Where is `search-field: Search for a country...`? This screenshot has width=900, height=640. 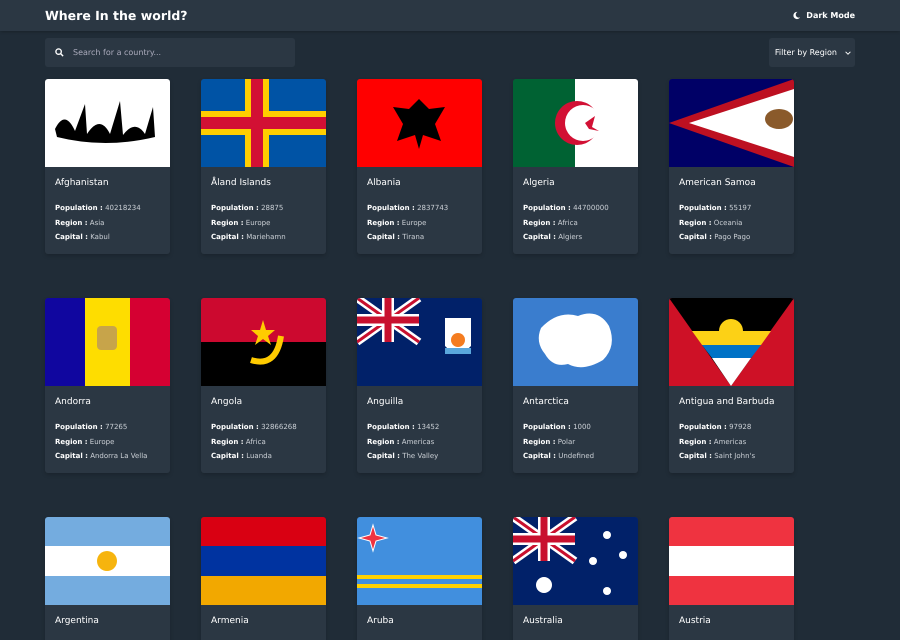
search-field: Search for a country... is located at coordinates (170, 52).